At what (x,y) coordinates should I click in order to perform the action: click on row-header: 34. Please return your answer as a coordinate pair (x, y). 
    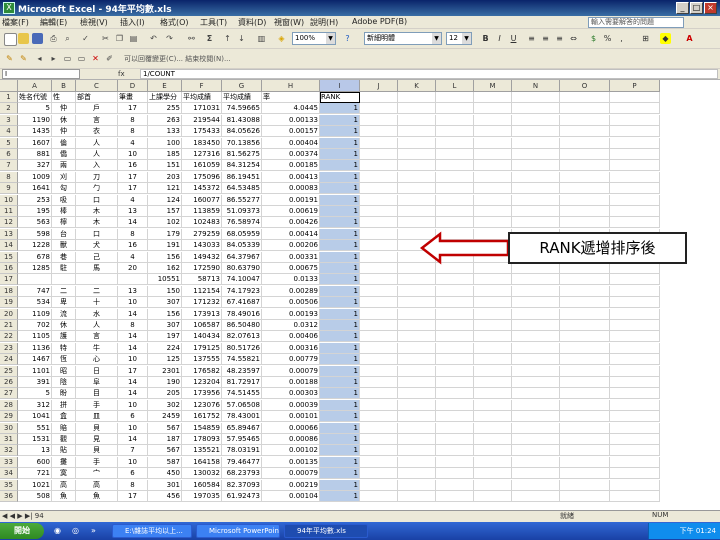
    Looking at the image, I should click on (9, 474).